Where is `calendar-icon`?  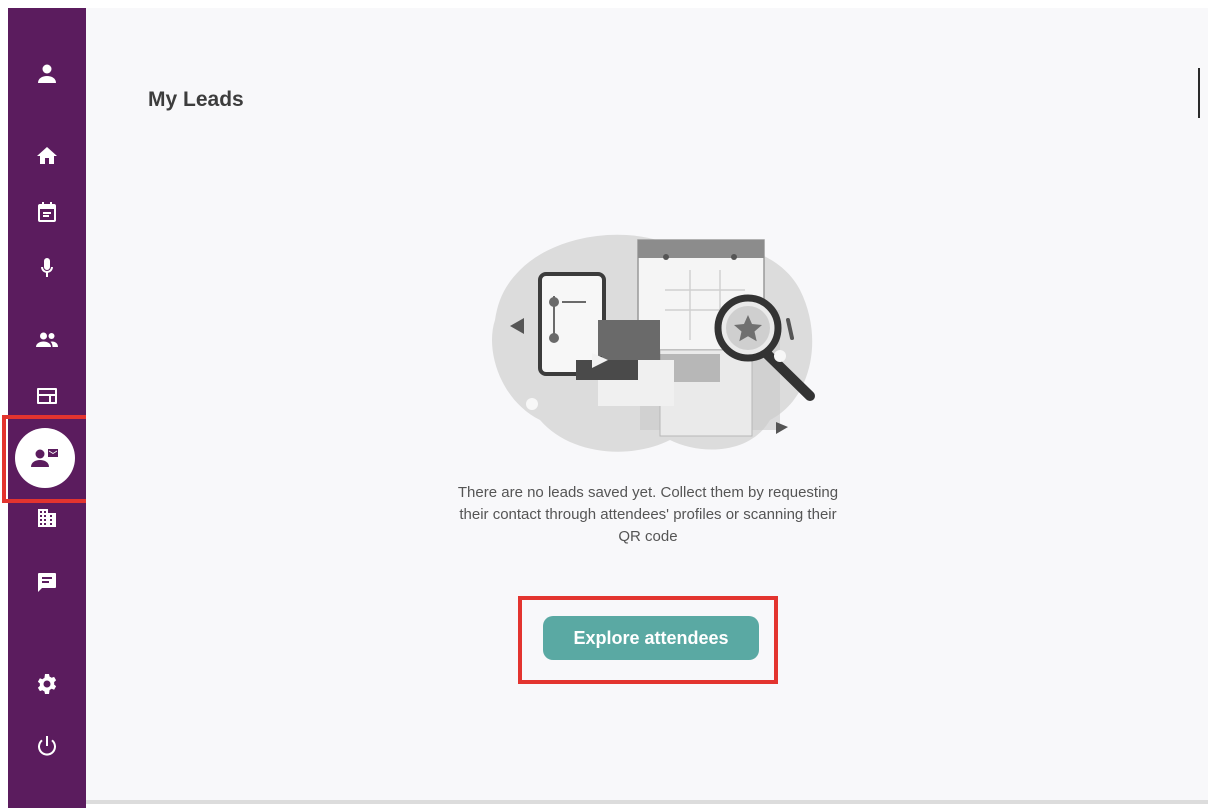
calendar-icon is located at coordinates (47, 212).